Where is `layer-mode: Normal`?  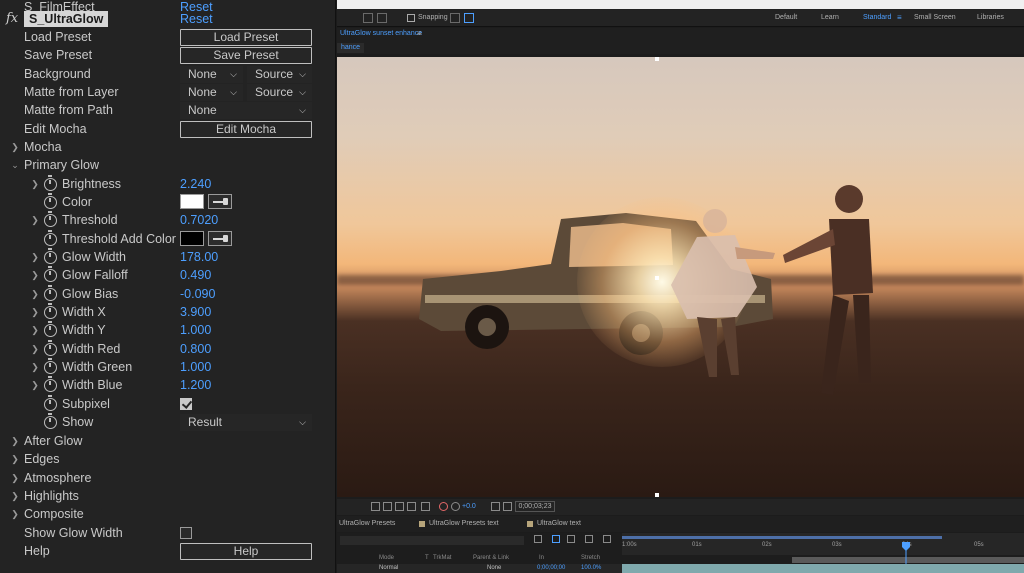
layer-mode: Normal is located at coordinates (388, 568).